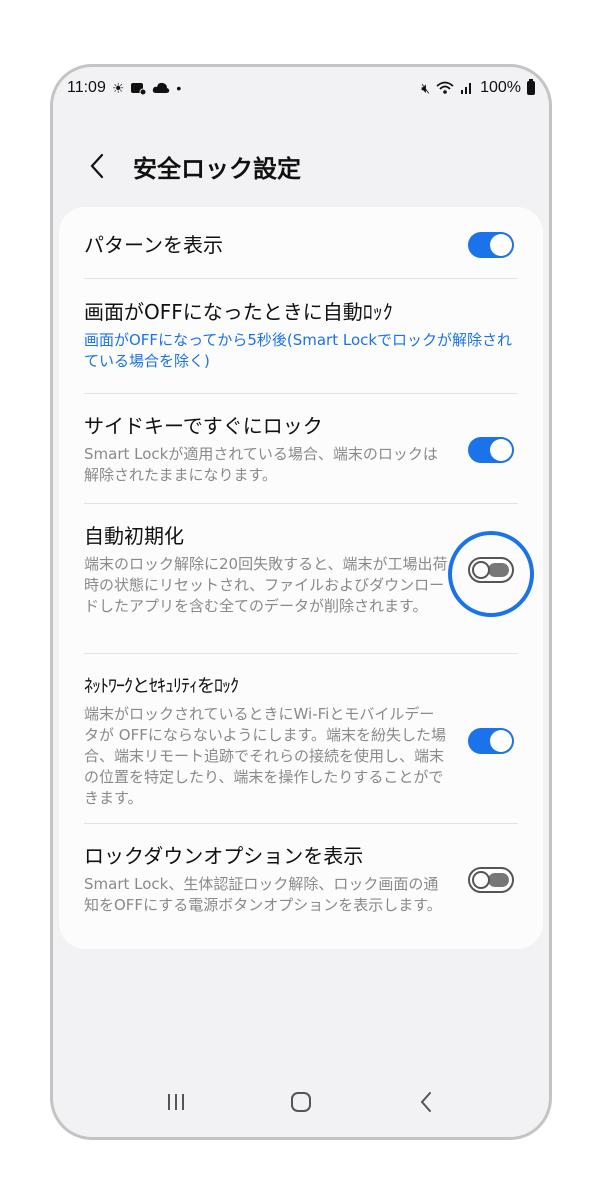 Image resolution: width=600 pixels, height=1200 pixels. What do you see at coordinates (238, 312) in the screenshot?
I see `setting-title: 画面がOFFになったときに自動ﾛｯｸ` at bounding box center [238, 312].